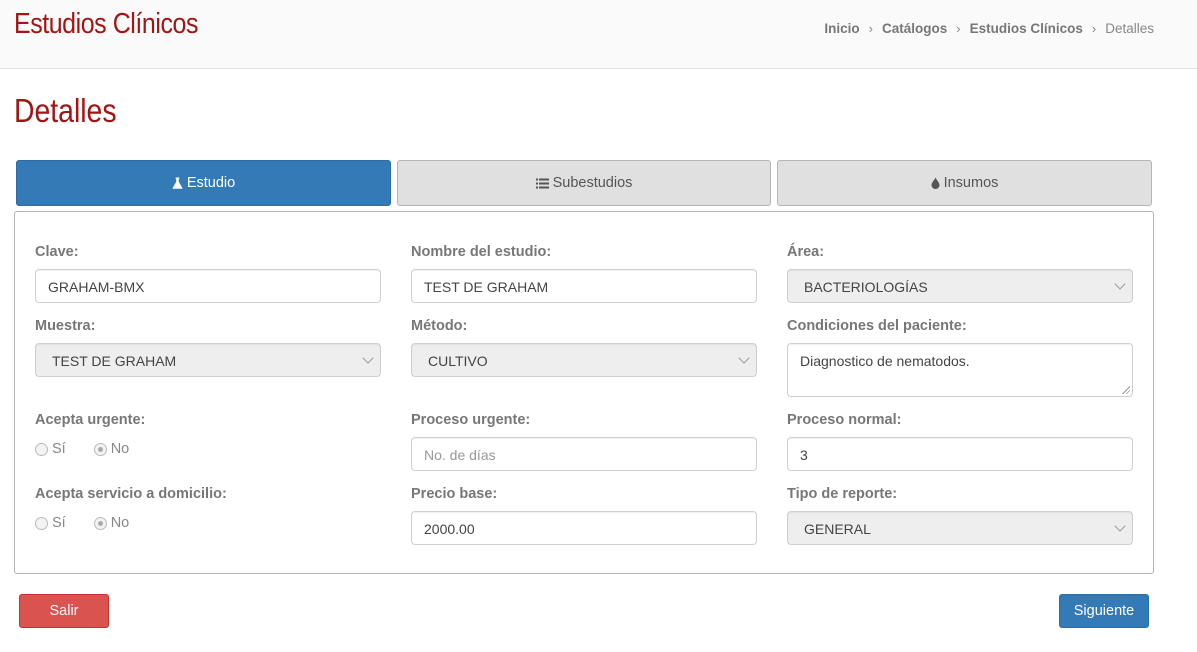 This screenshot has height=652, width=1197. I want to click on muestra-select: TEST DE GRAHAM, so click(208, 360).